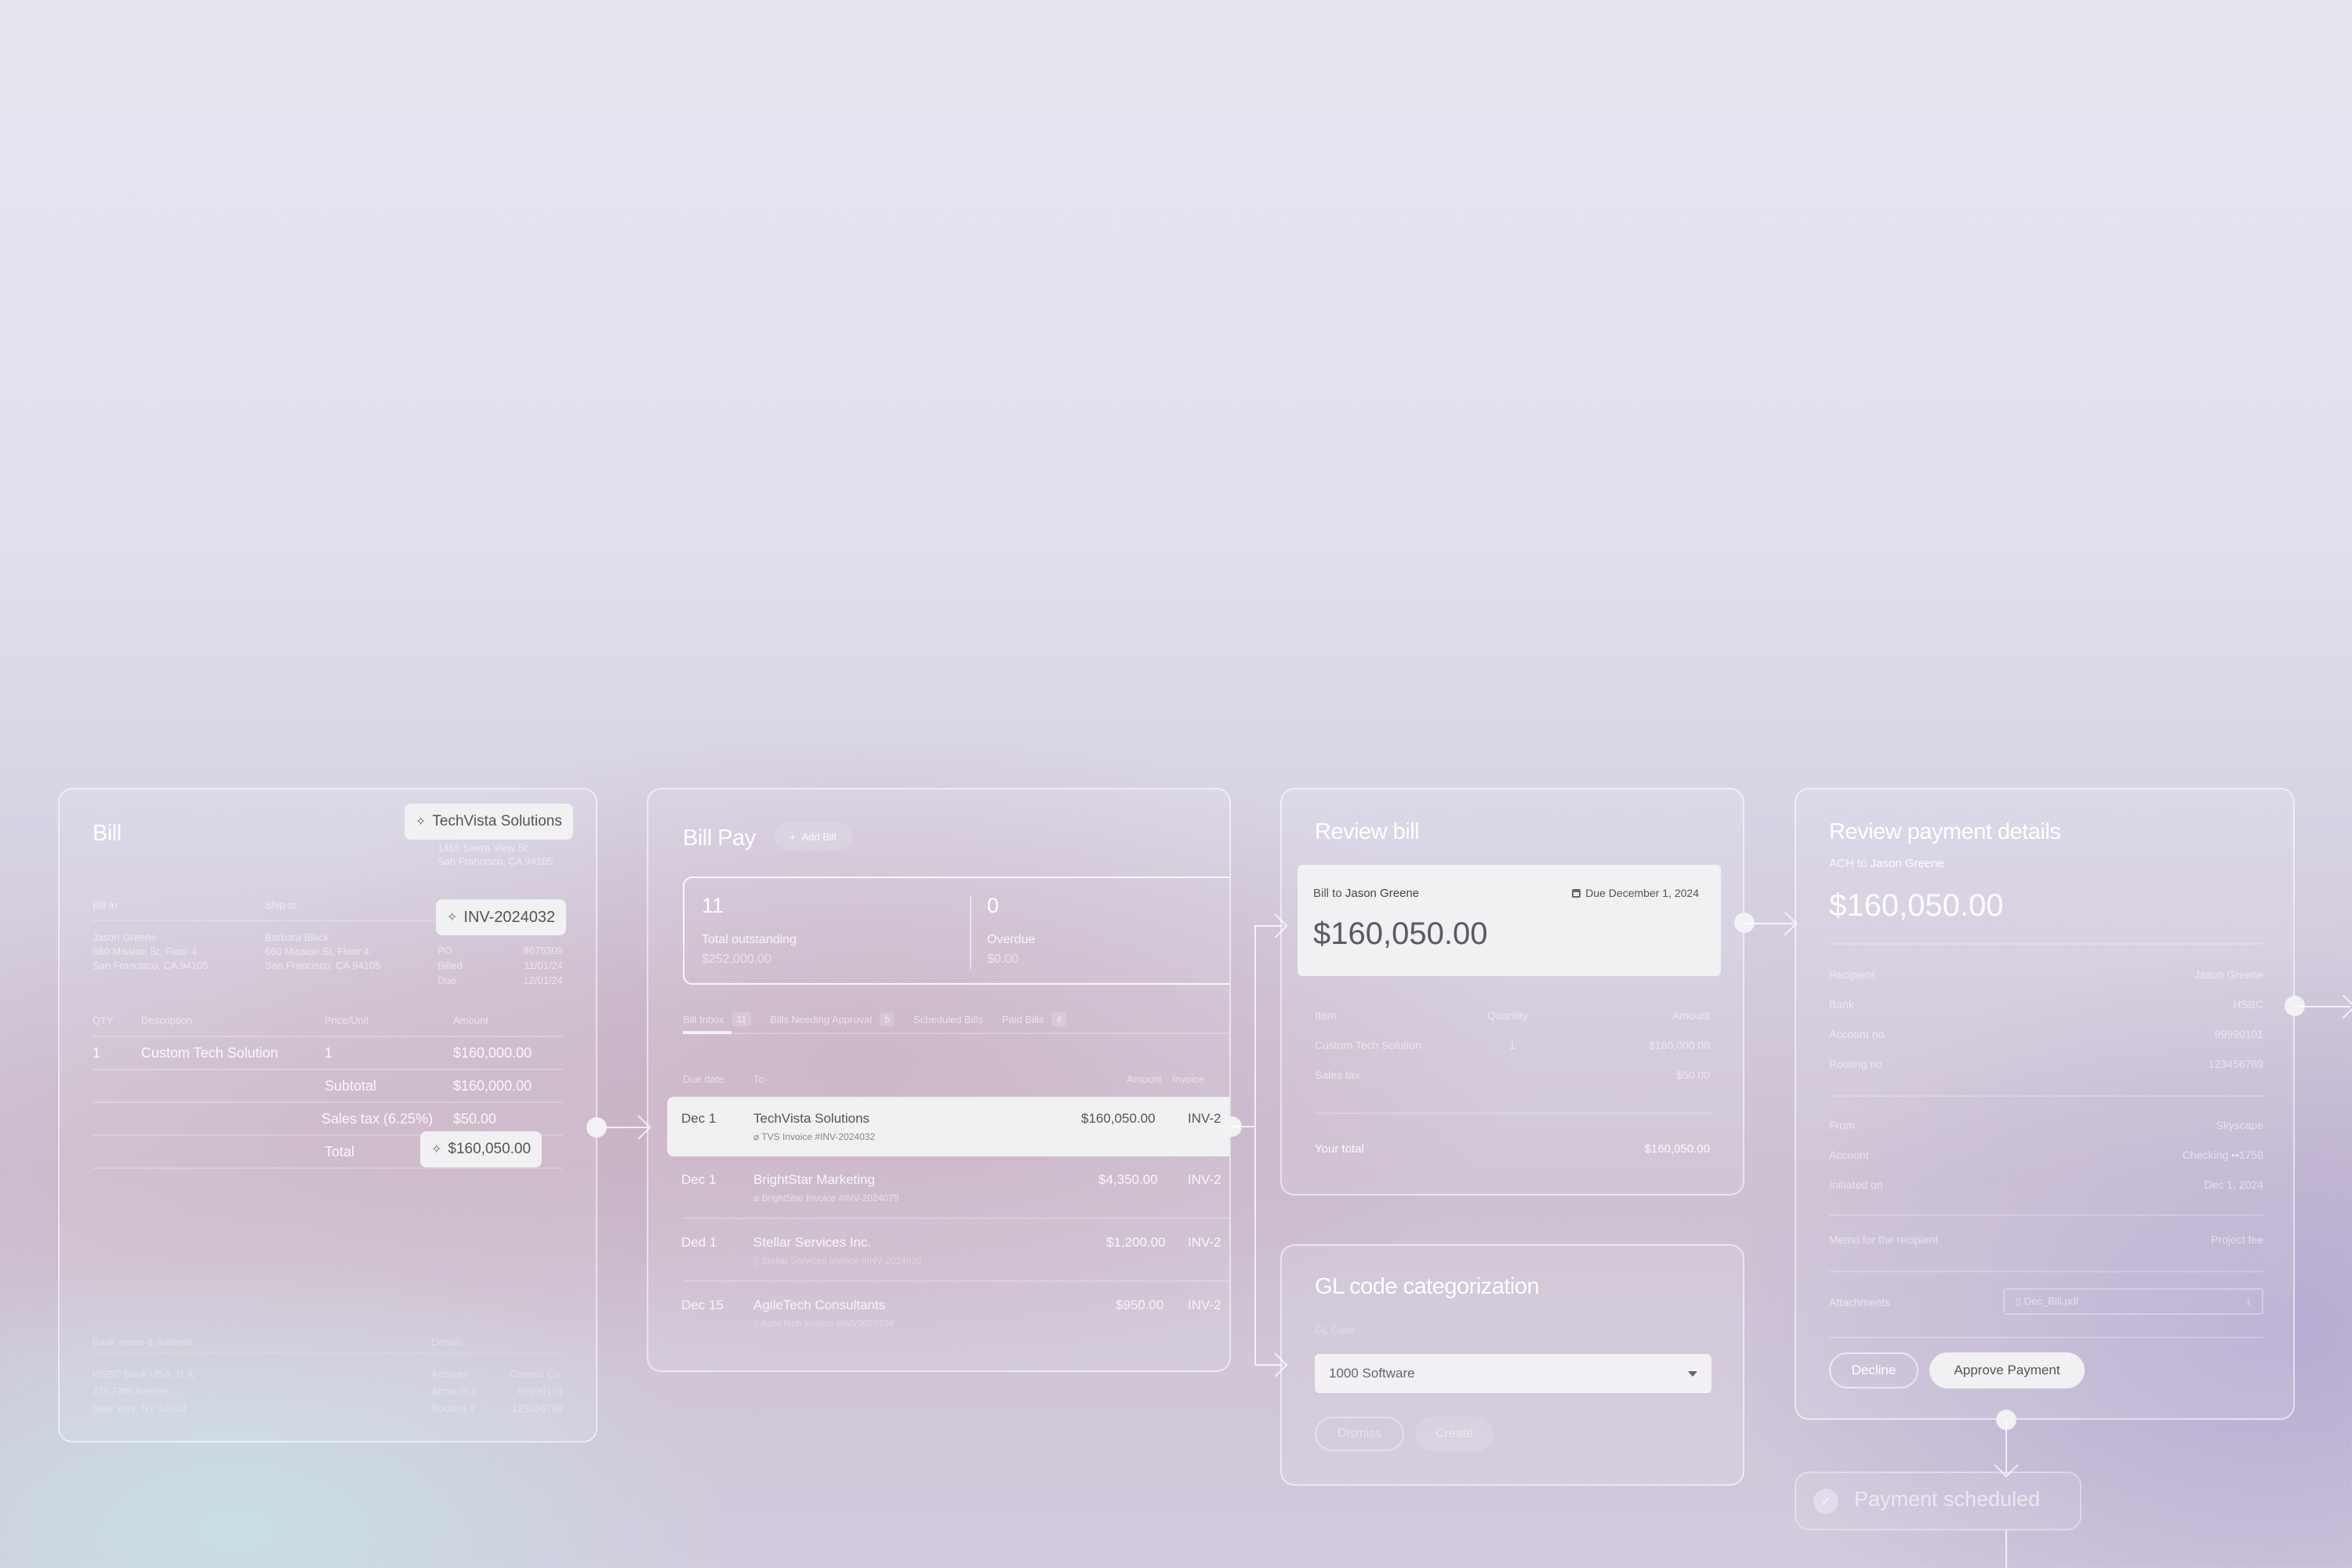 The width and height of the screenshot is (2352, 1568). I want to click on payment-title: Review payment details, so click(1945, 832).